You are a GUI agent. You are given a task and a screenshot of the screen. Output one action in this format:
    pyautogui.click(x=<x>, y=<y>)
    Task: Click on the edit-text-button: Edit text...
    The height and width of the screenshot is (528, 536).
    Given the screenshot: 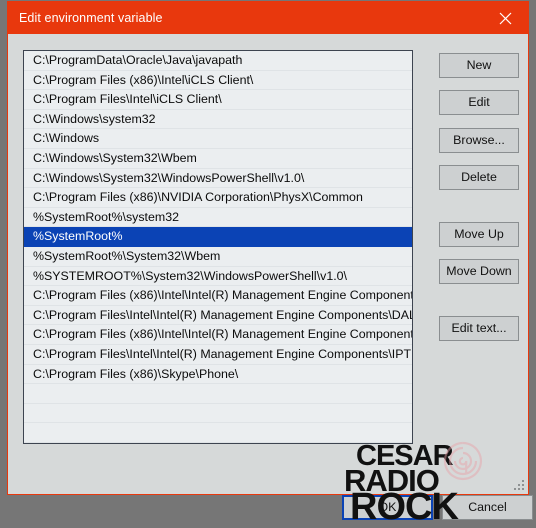 What is the action you would take?
    pyautogui.click(x=479, y=328)
    